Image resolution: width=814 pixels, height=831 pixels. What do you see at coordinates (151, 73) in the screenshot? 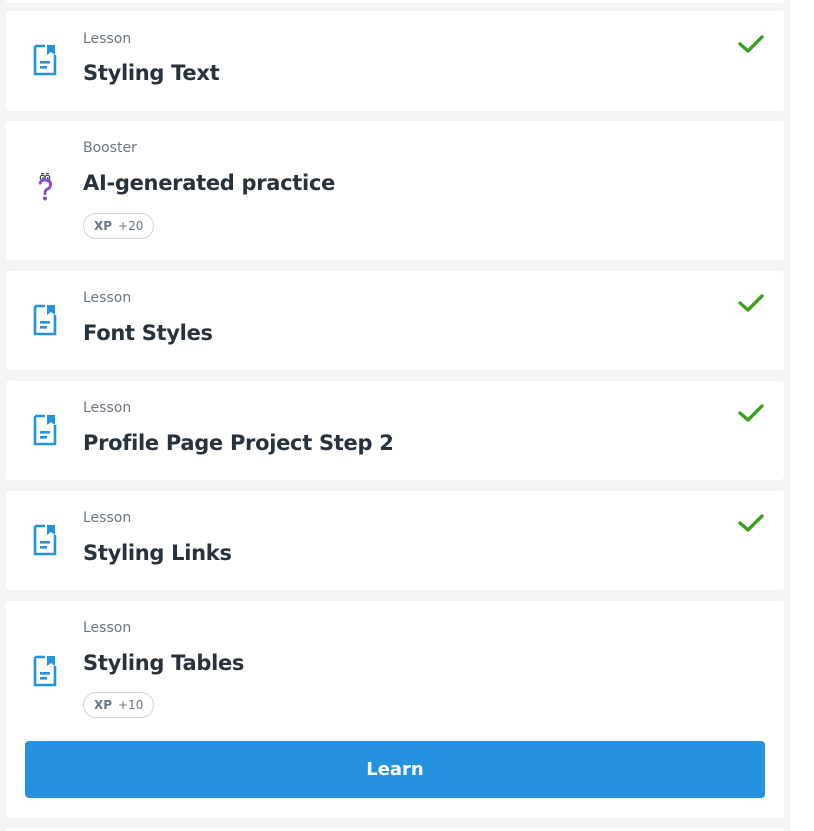
I see `item-title: Styling Text` at bounding box center [151, 73].